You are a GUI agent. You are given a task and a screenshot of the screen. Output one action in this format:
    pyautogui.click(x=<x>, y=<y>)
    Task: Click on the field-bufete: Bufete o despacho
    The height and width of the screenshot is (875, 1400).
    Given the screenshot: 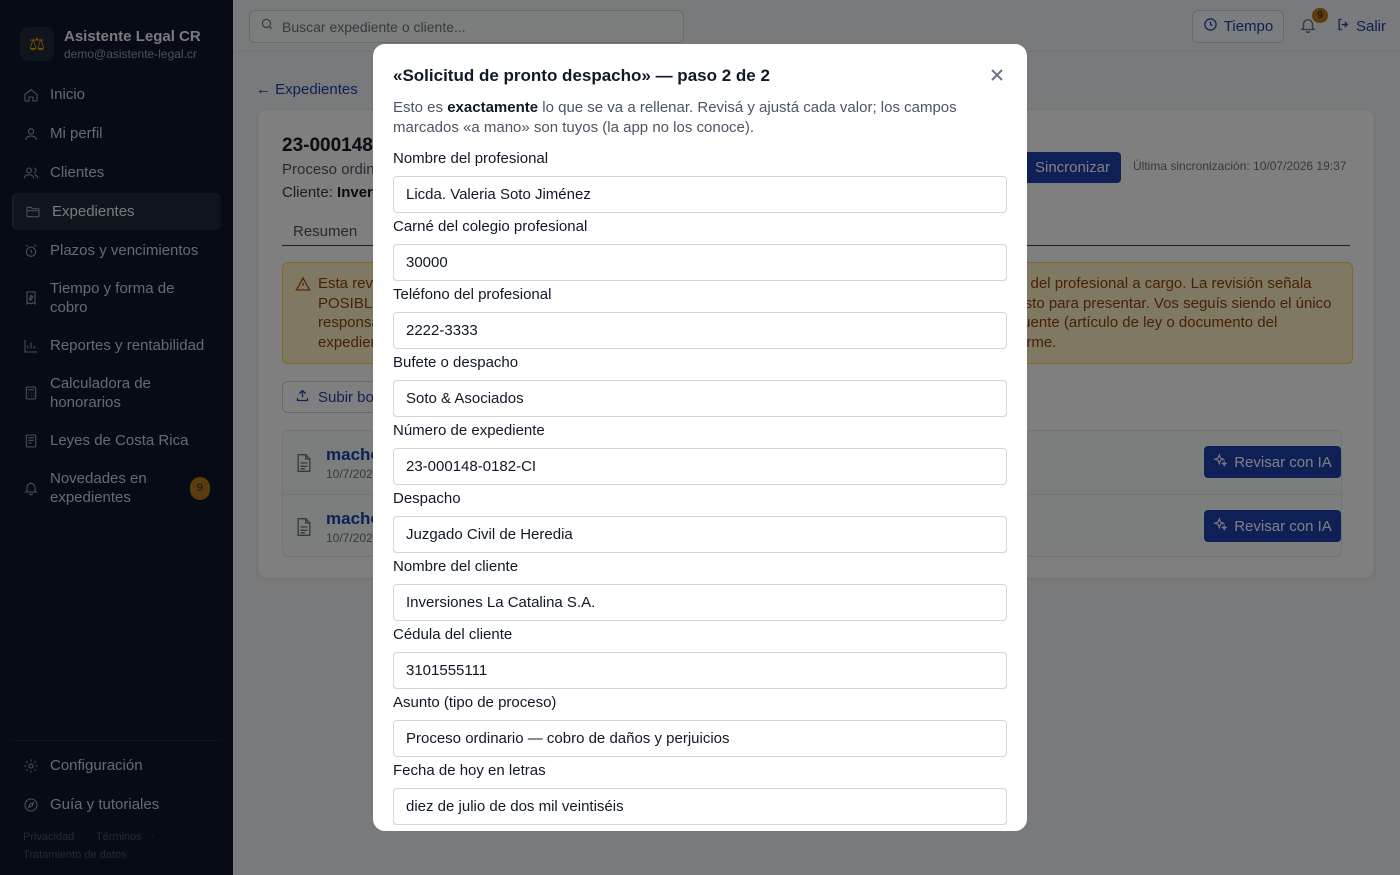 What is the action you would take?
    pyautogui.click(x=700, y=385)
    